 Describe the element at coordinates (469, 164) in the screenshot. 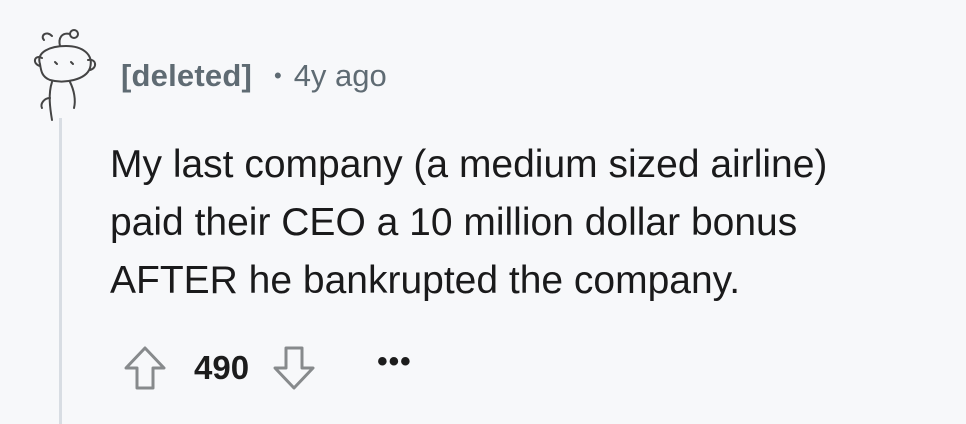

I see `comment-body-line: My last company (a medium sized airline)` at that location.